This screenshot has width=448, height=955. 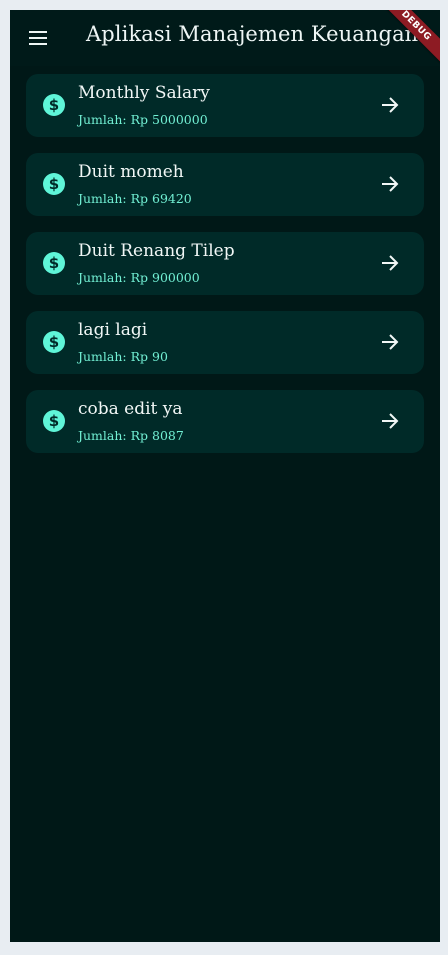 What do you see at coordinates (130, 409) in the screenshot?
I see `item-title: coba edit ya` at bounding box center [130, 409].